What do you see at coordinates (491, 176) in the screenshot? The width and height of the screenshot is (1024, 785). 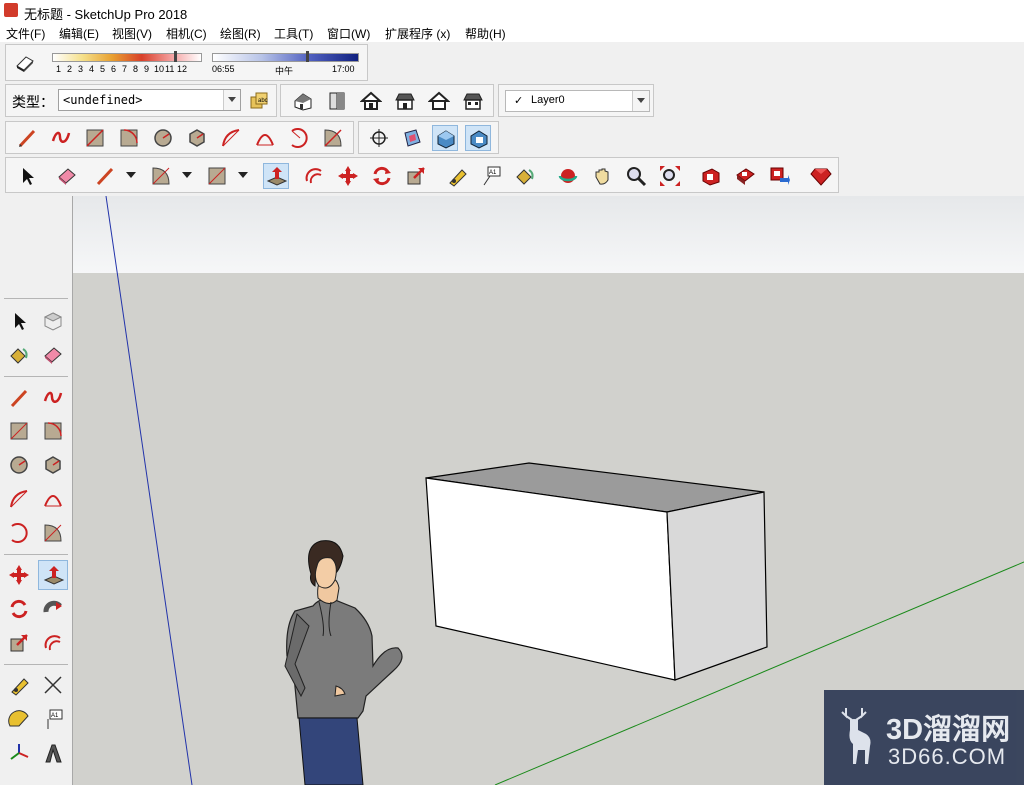 I see `text-tool-button: A1` at bounding box center [491, 176].